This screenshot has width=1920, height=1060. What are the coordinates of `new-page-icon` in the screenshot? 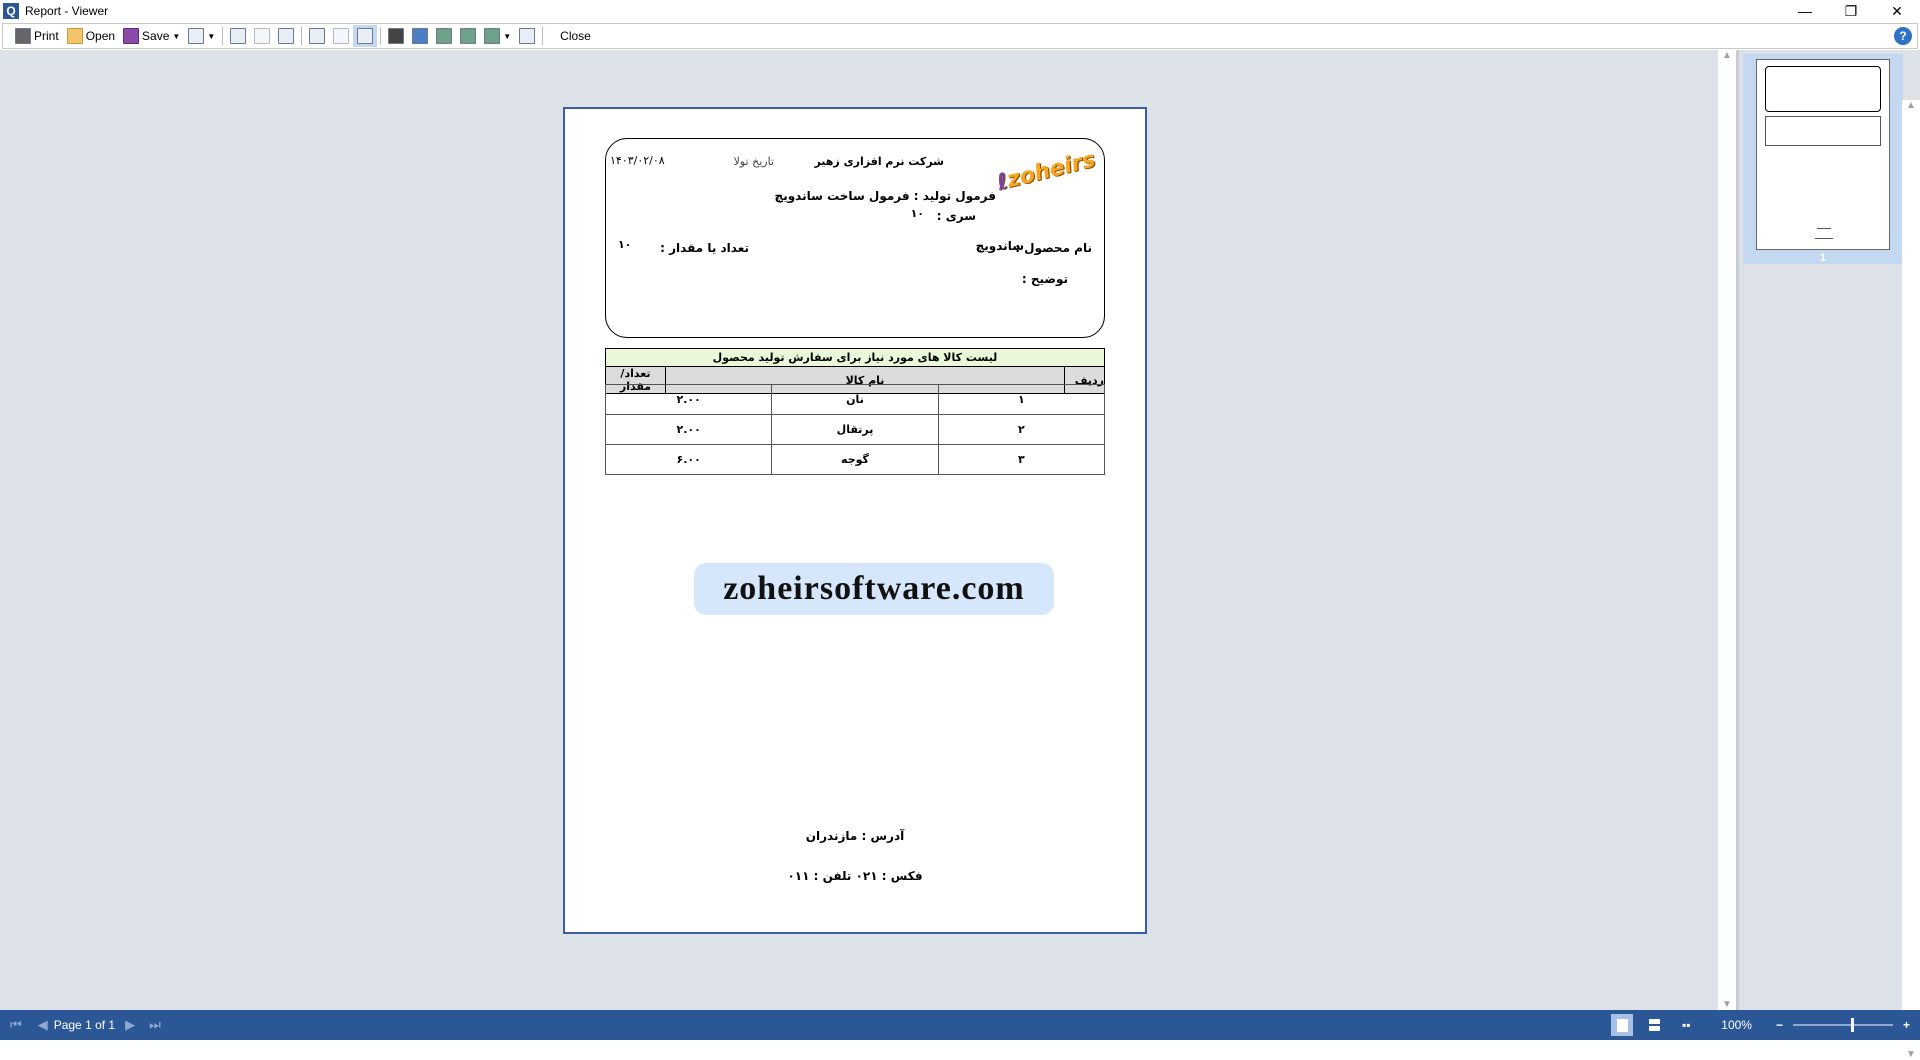 It's located at (238, 36).